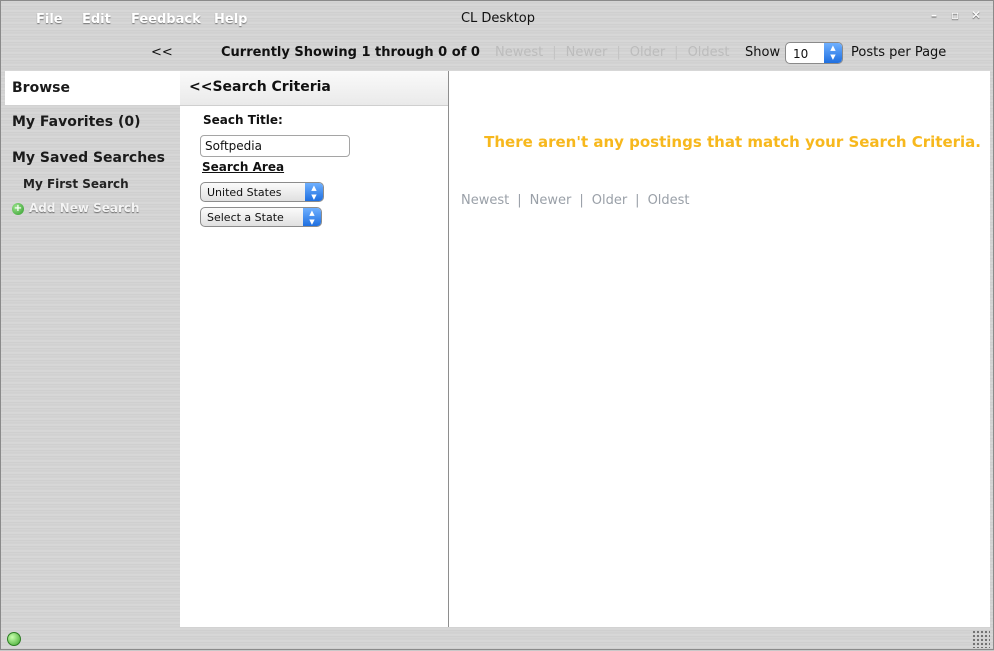 The width and height of the screenshot is (994, 651). Describe the element at coordinates (243, 167) in the screenshot. I see `search-area-label: Search Area` at that location.